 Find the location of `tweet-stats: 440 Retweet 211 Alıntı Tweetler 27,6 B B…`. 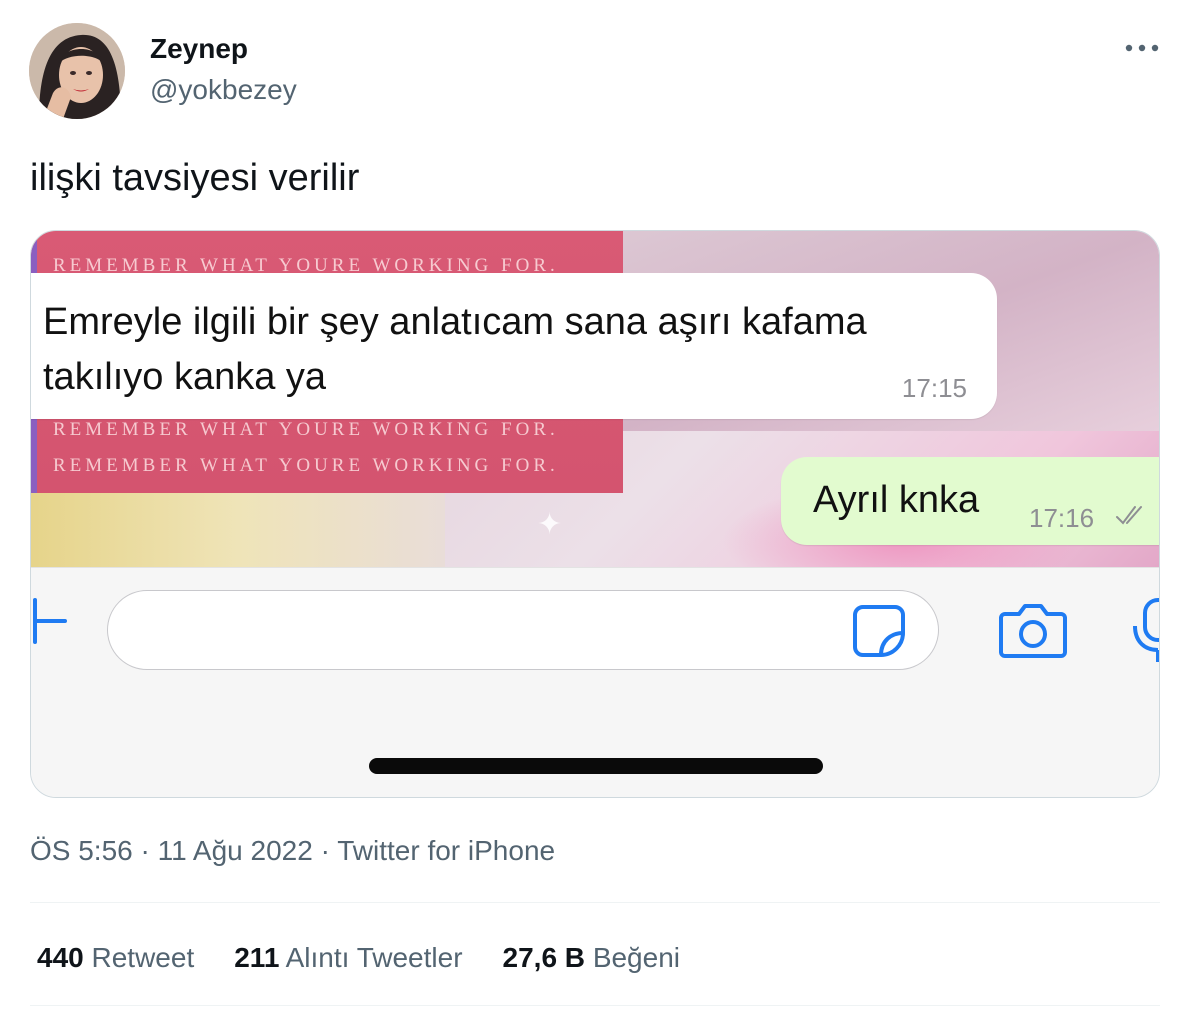

tweet-stats: 440 Retweet 211 Alıntı Tweetler 27,6 B B… is located at coordinates (358, 958).